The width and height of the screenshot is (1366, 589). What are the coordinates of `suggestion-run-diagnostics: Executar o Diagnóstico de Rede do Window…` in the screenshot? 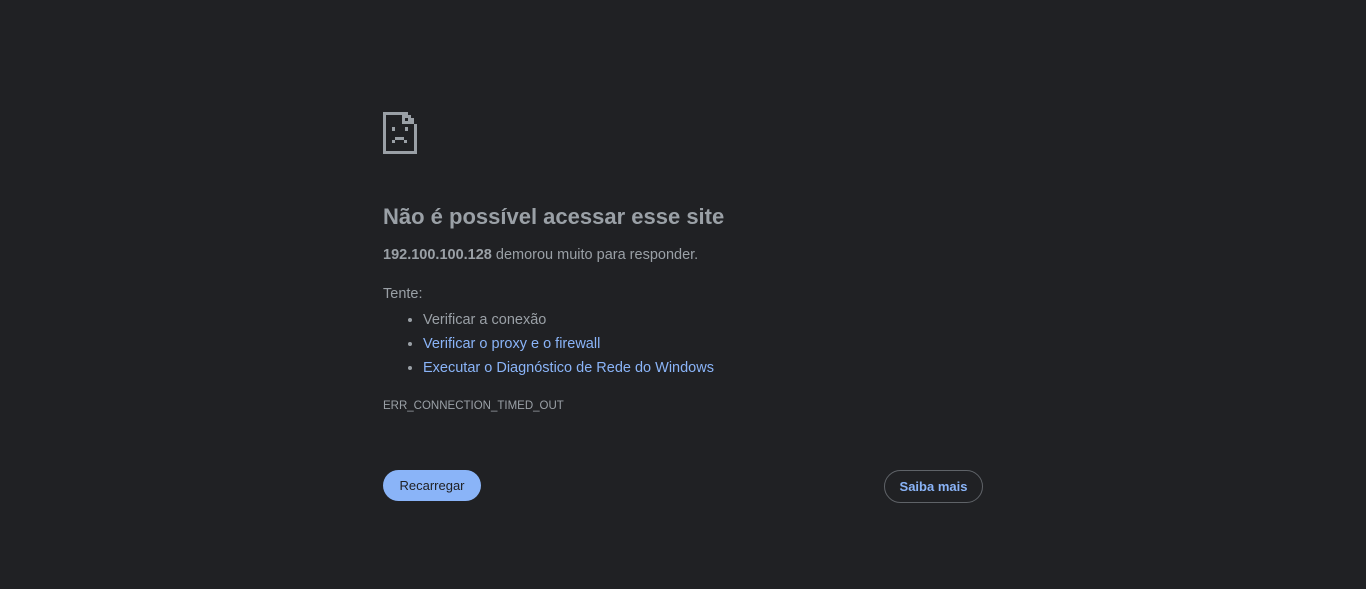 It's located at (703, 368).